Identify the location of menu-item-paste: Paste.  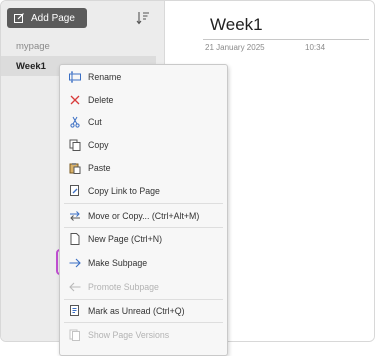
(143, 168).